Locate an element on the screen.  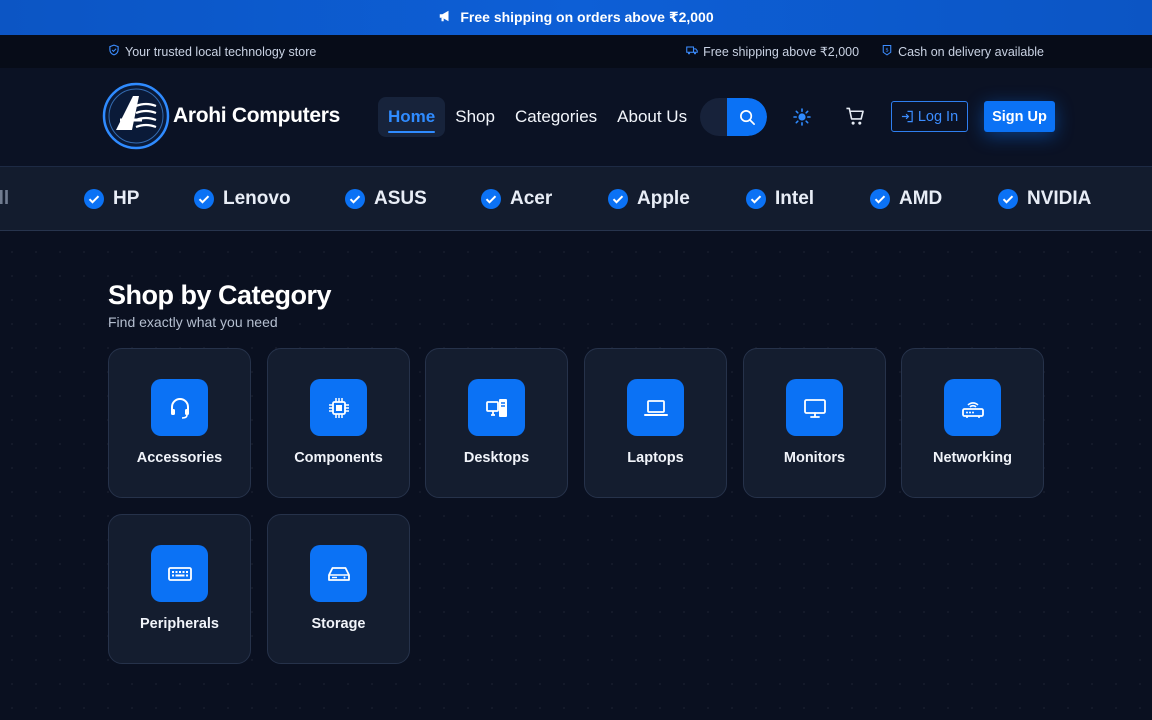
search-input is located at coordinates (715, 117).